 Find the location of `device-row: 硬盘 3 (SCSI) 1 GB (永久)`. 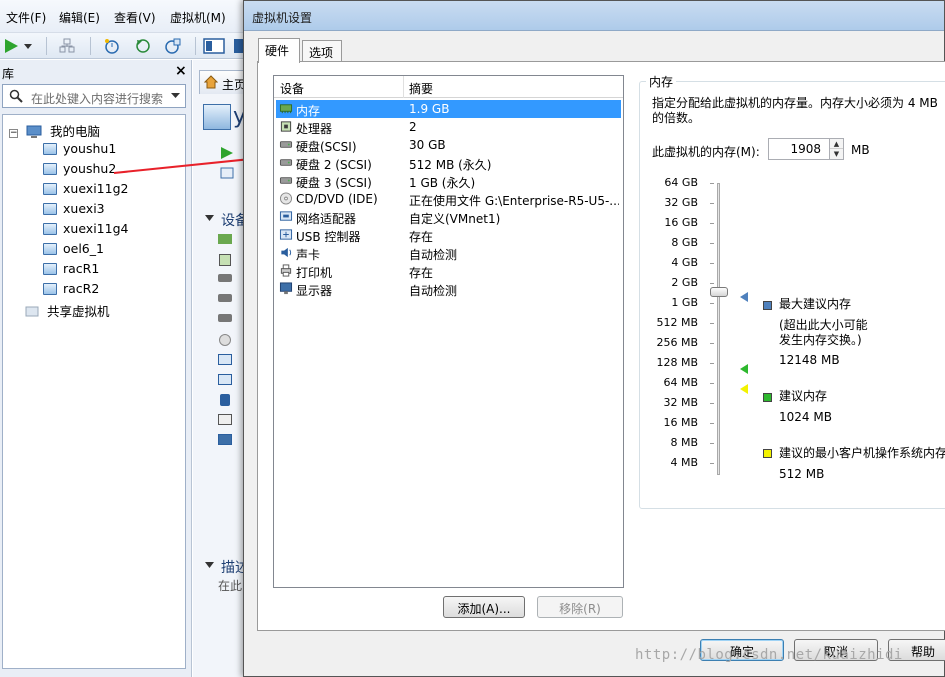

device-row: 硬盘 3 (SCSI) 1 GB (永久) is located at coordinates (448, 181).